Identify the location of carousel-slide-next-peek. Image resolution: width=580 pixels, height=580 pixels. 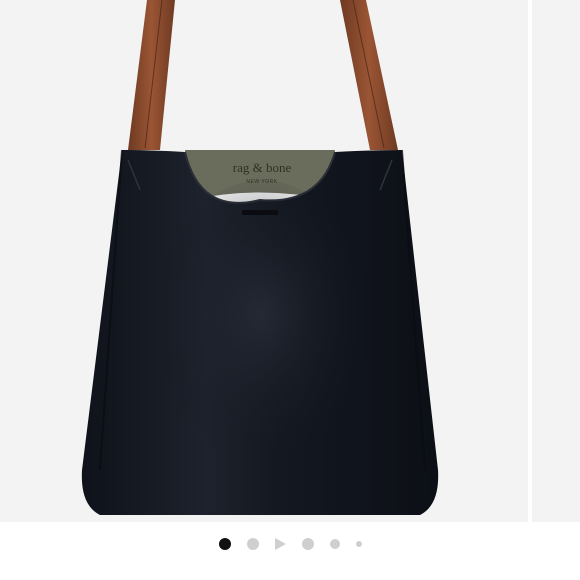
(556, 261).